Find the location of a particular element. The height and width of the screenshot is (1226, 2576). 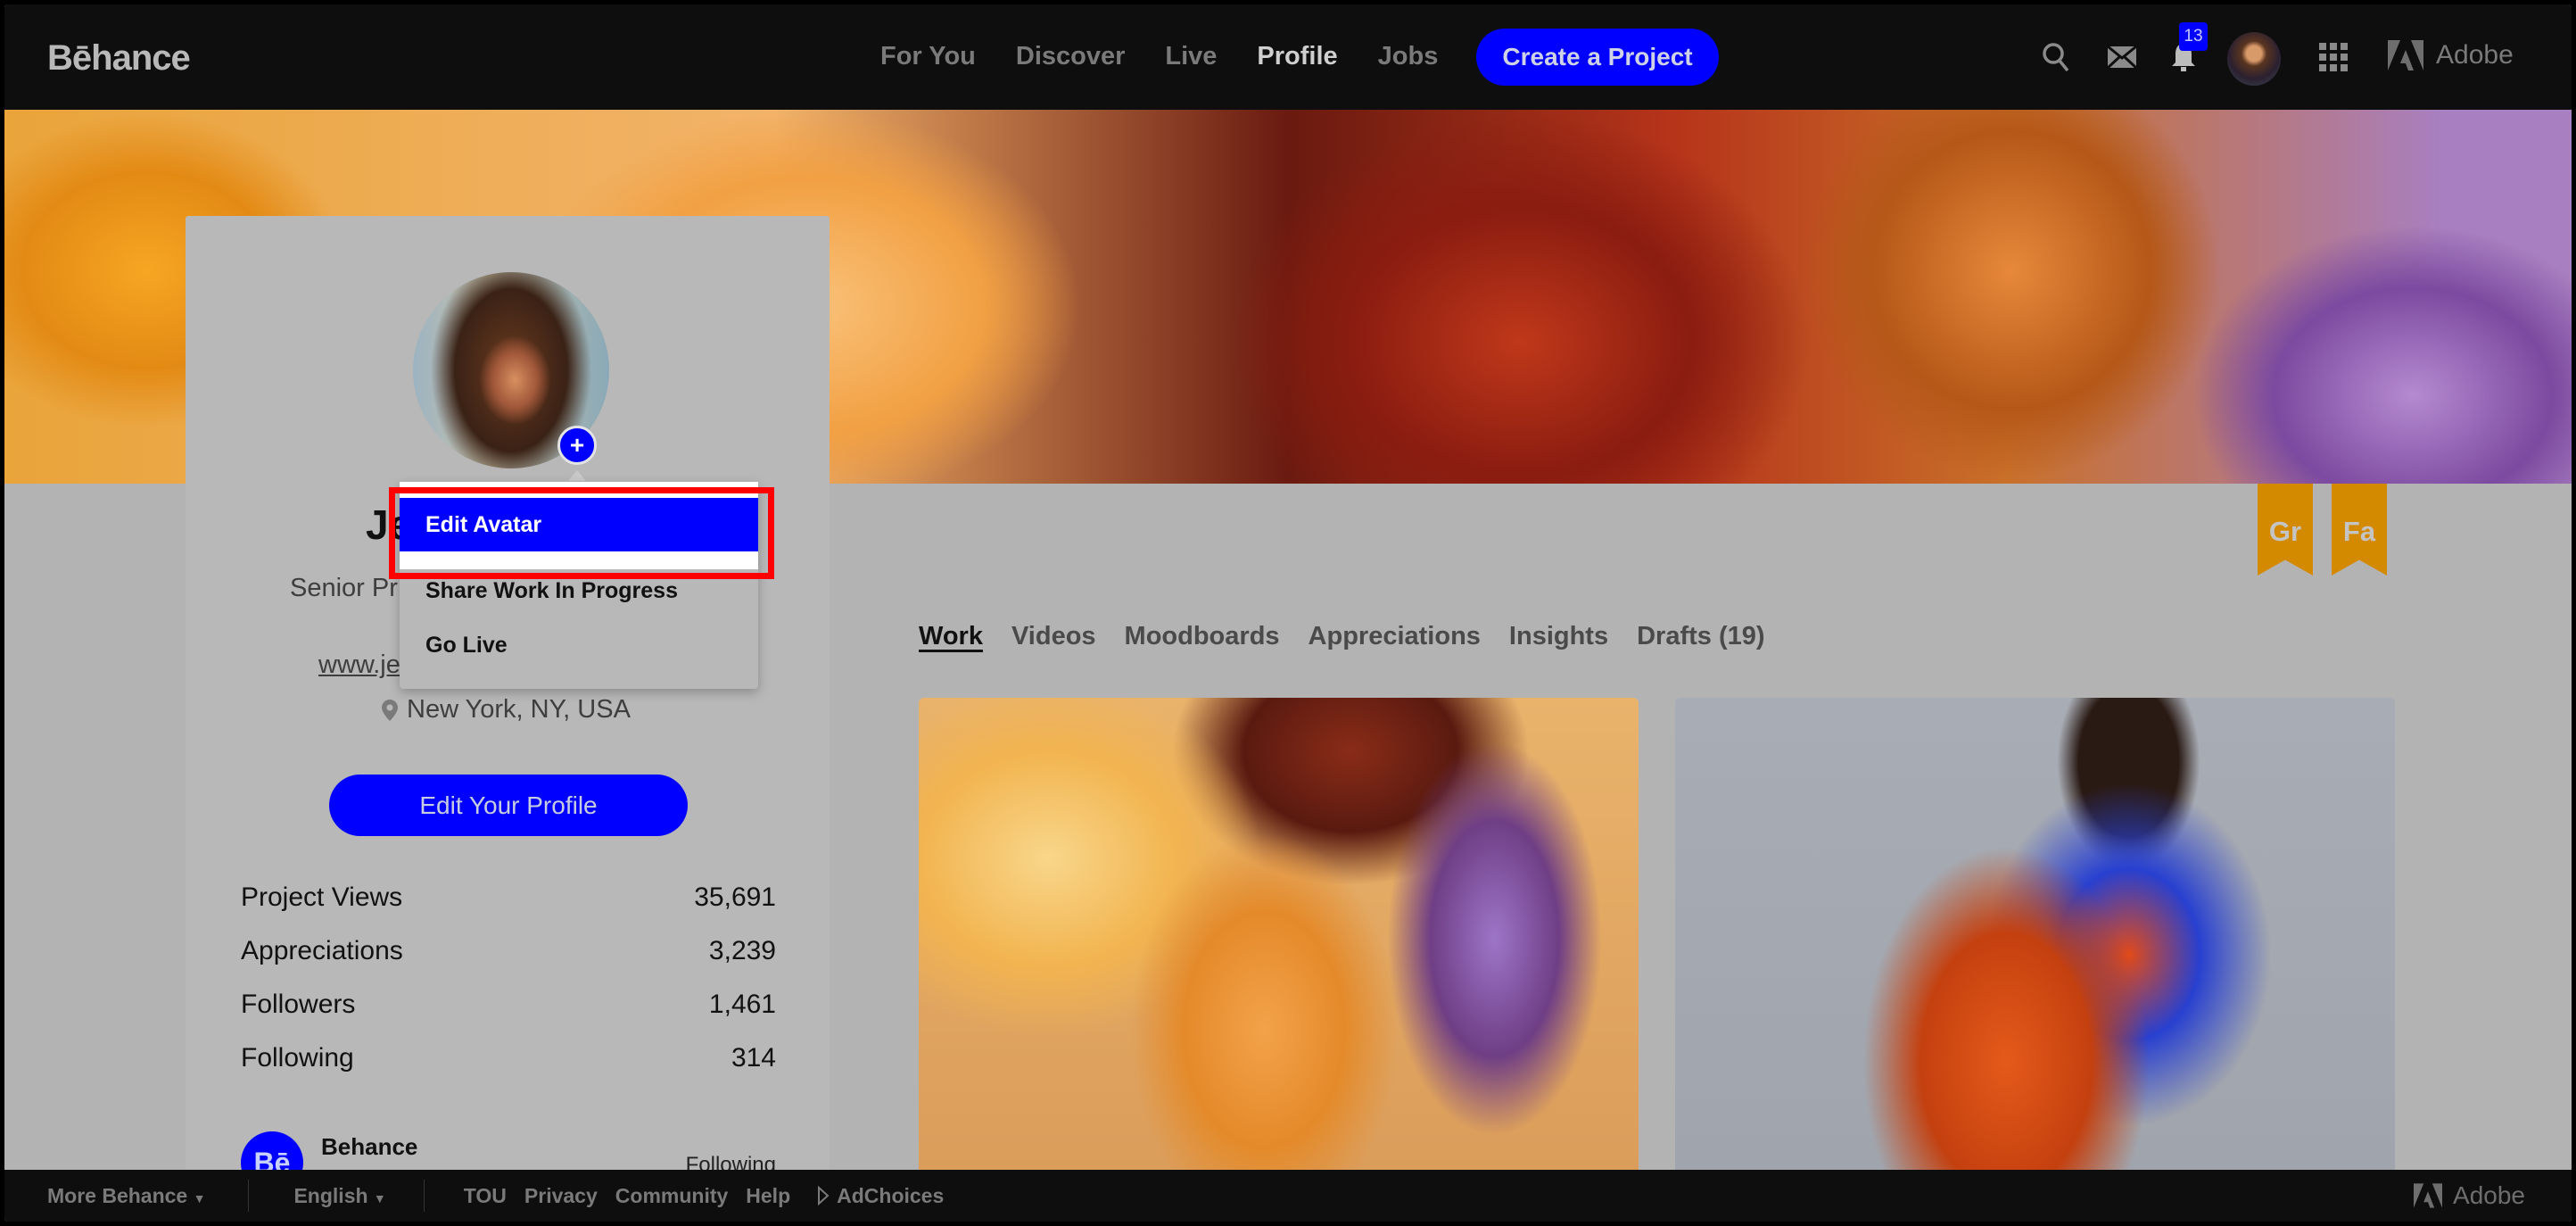

profile-location: New York, NY, USA is located at coordinates (507, 710).